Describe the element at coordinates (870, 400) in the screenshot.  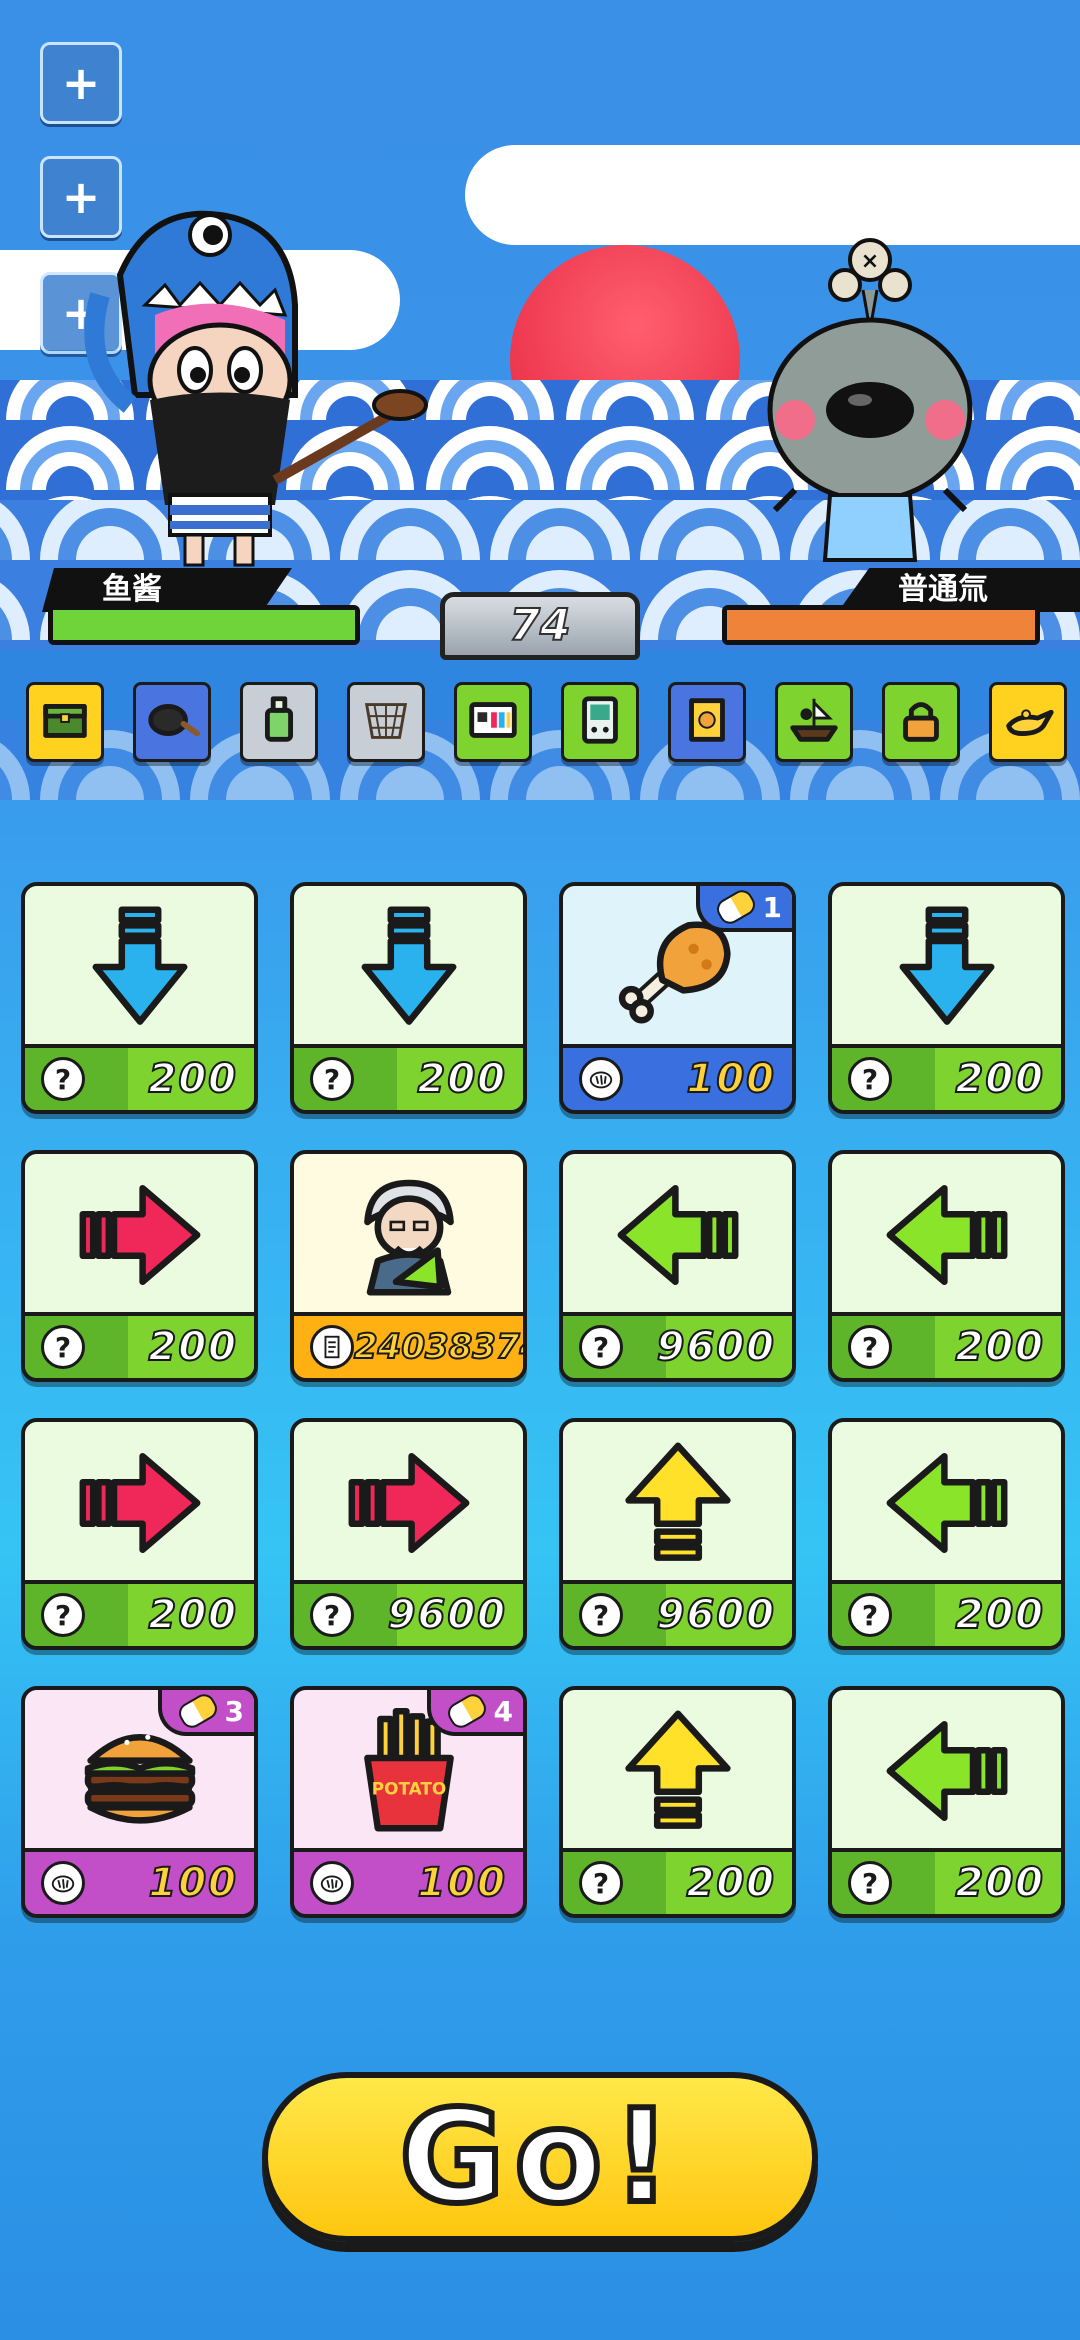
I see `enemy-gray-spirit-icon: ×` at that location.